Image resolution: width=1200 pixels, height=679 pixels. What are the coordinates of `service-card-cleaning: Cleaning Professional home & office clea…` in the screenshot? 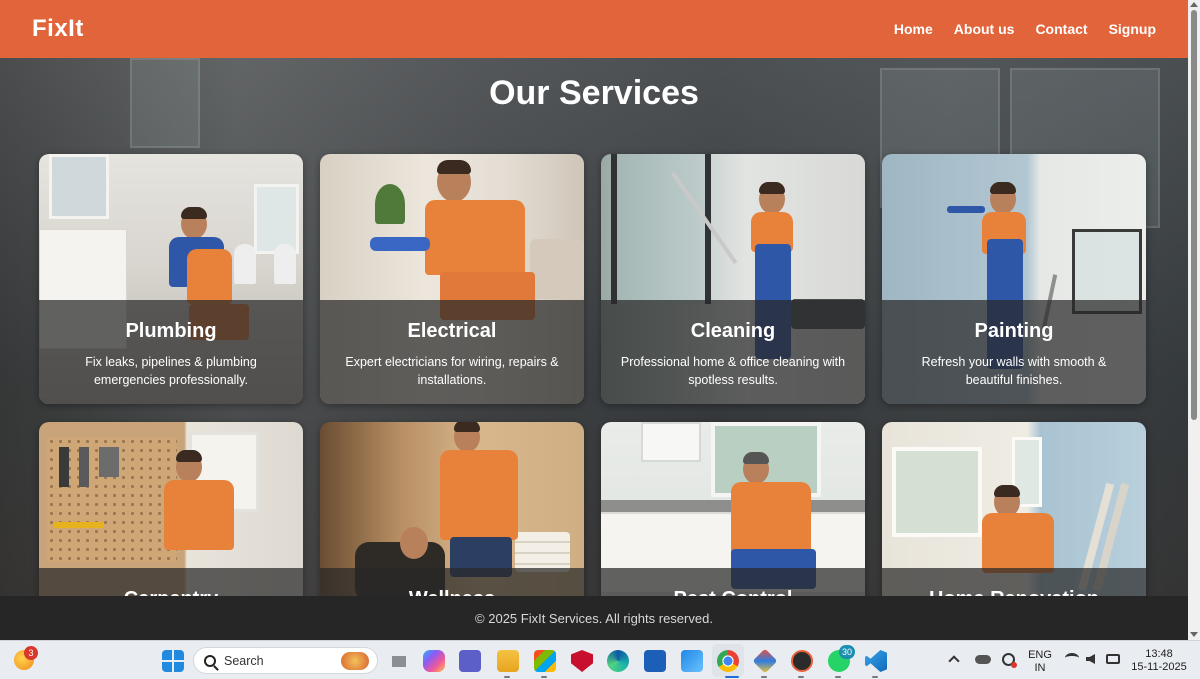 It's located at (733, 279).